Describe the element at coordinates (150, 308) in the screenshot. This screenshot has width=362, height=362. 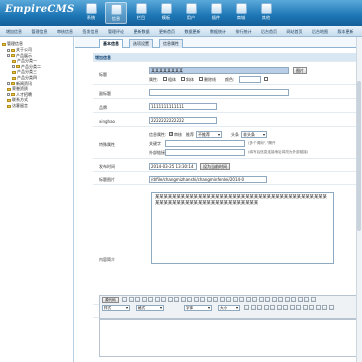
I see `format-select: 格式` at that location.